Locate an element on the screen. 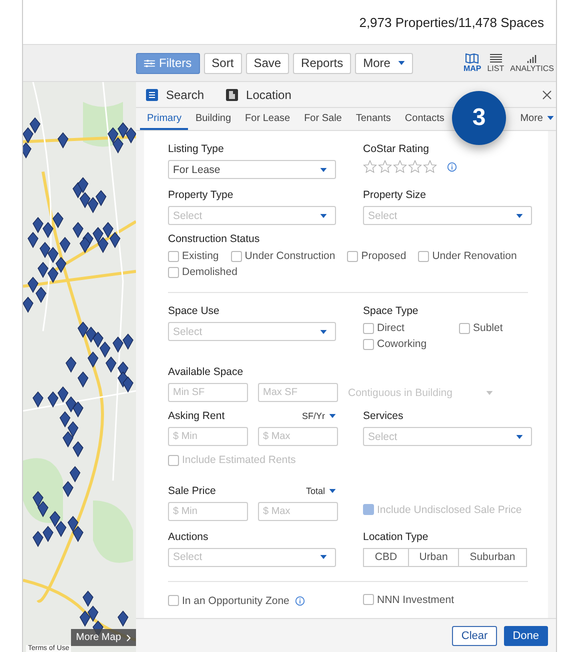 The width and height of the screenshot is (564, 652). star-rating is located at coordinates (400, 166).